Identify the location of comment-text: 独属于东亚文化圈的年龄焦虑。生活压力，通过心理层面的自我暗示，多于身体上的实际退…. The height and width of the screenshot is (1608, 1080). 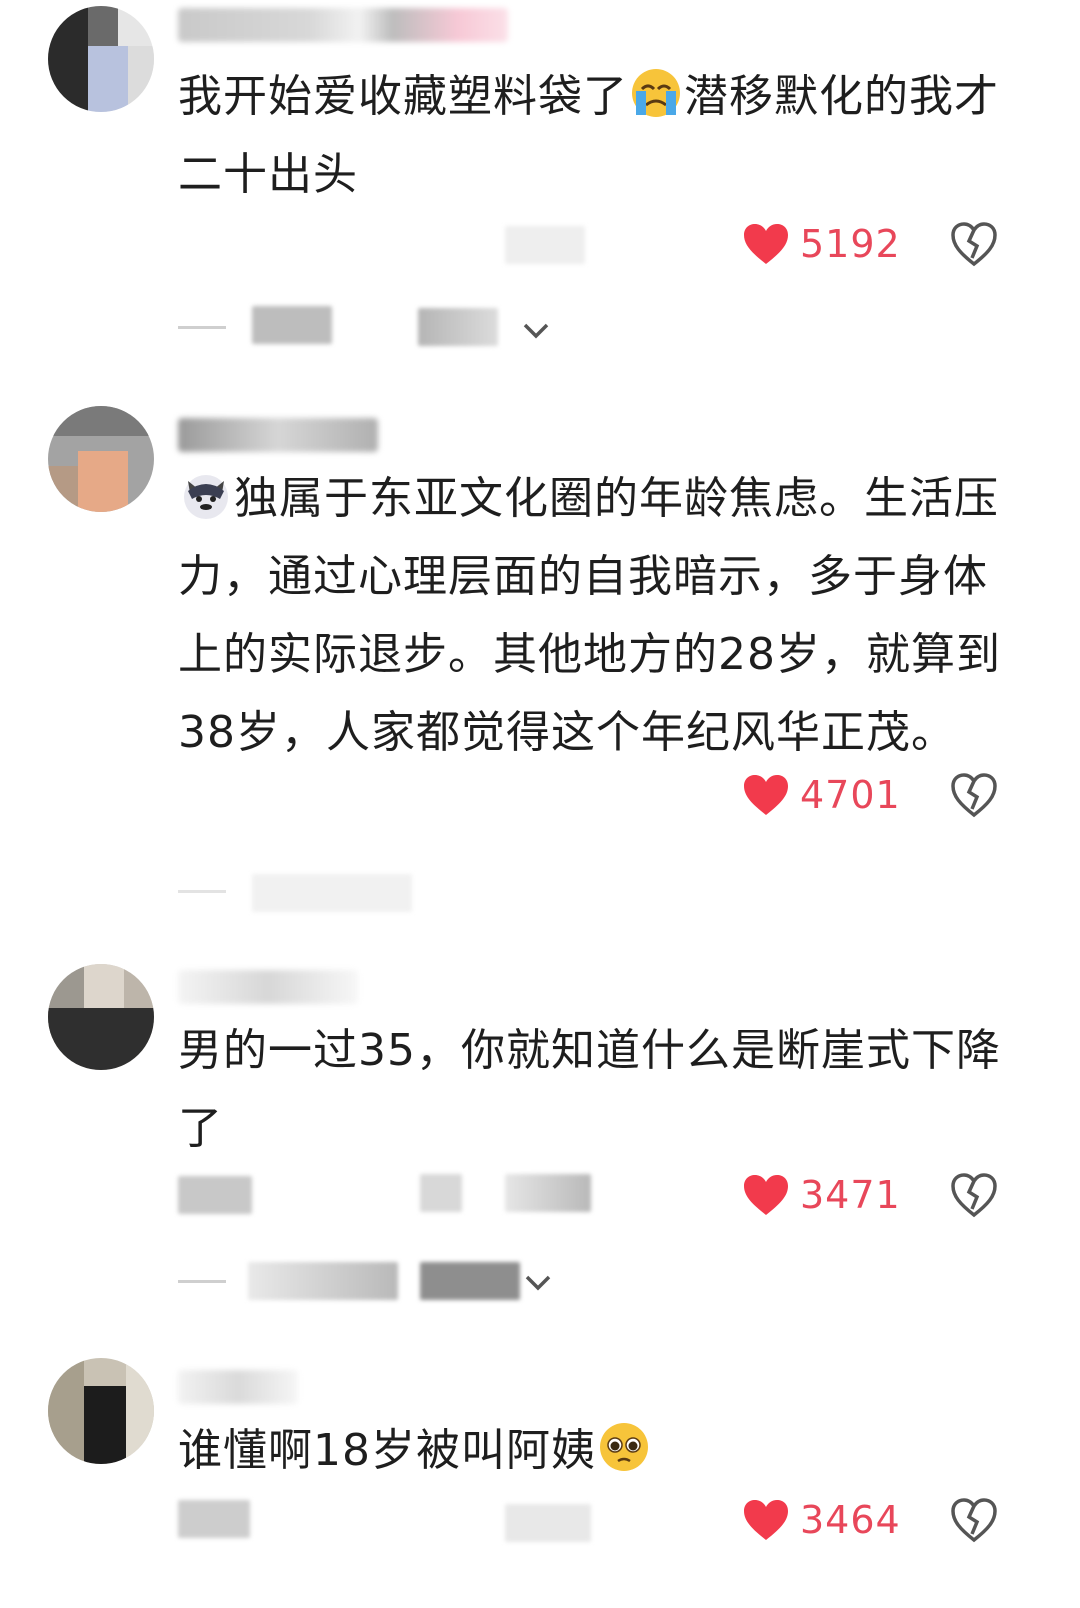
(593, 616).